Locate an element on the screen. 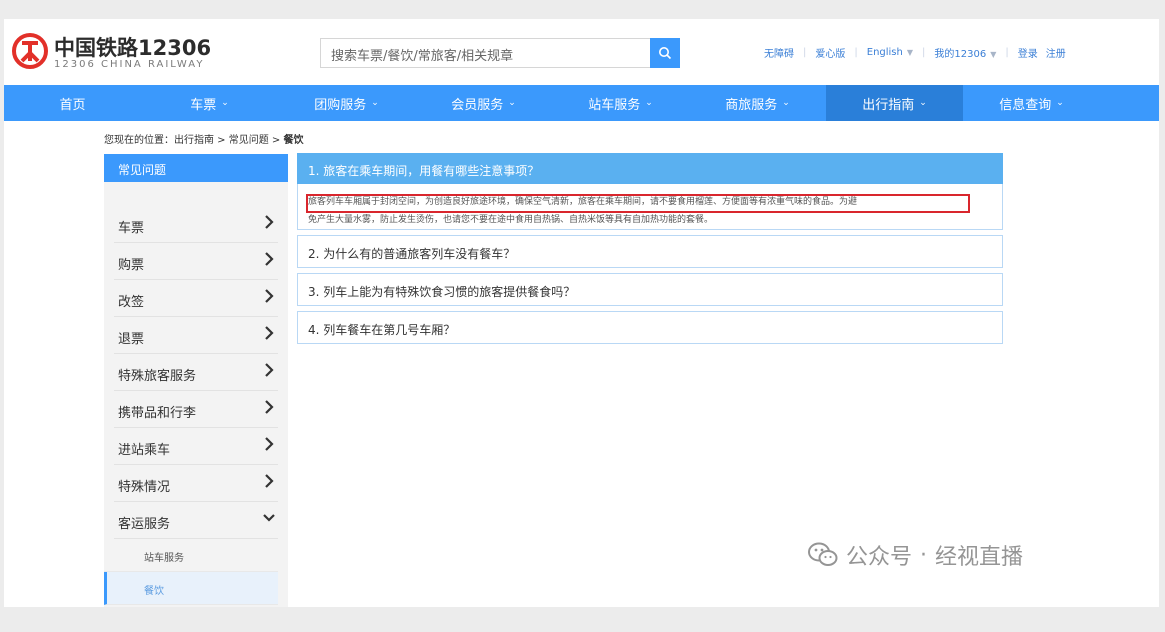 The width and height of the screenshot is (1165, 632). railway-logo-icon is located at coordinates (30, 51).